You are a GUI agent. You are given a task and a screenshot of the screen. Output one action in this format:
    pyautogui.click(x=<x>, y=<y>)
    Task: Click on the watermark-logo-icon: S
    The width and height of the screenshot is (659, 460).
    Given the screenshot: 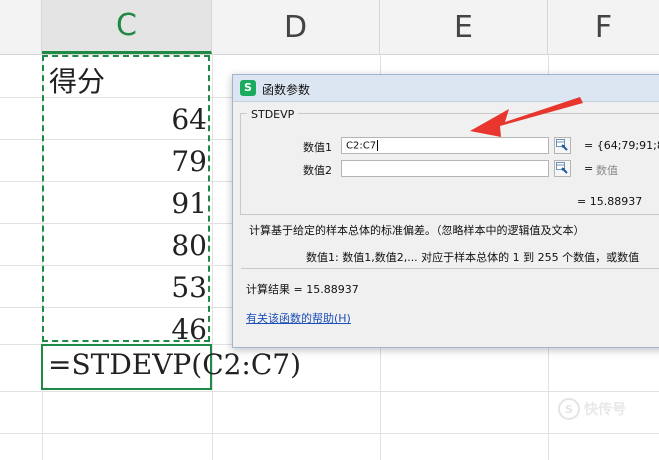 What is the action you would take?
    pyautogui.click(x=569, y=409)
    